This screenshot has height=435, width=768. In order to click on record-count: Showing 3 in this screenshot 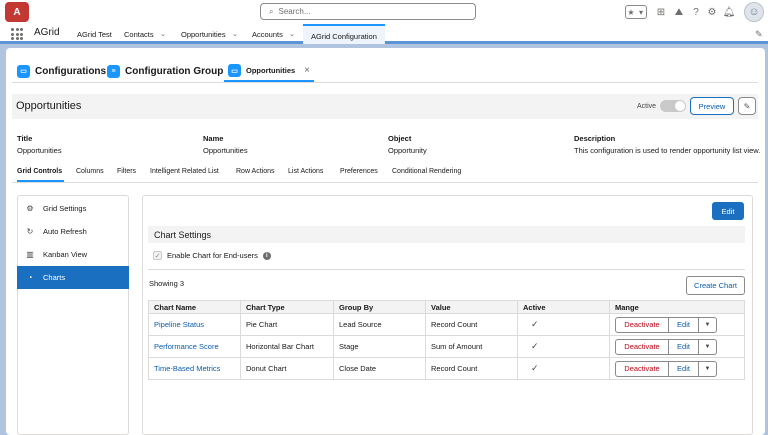, I will do `click(167, 283)`.